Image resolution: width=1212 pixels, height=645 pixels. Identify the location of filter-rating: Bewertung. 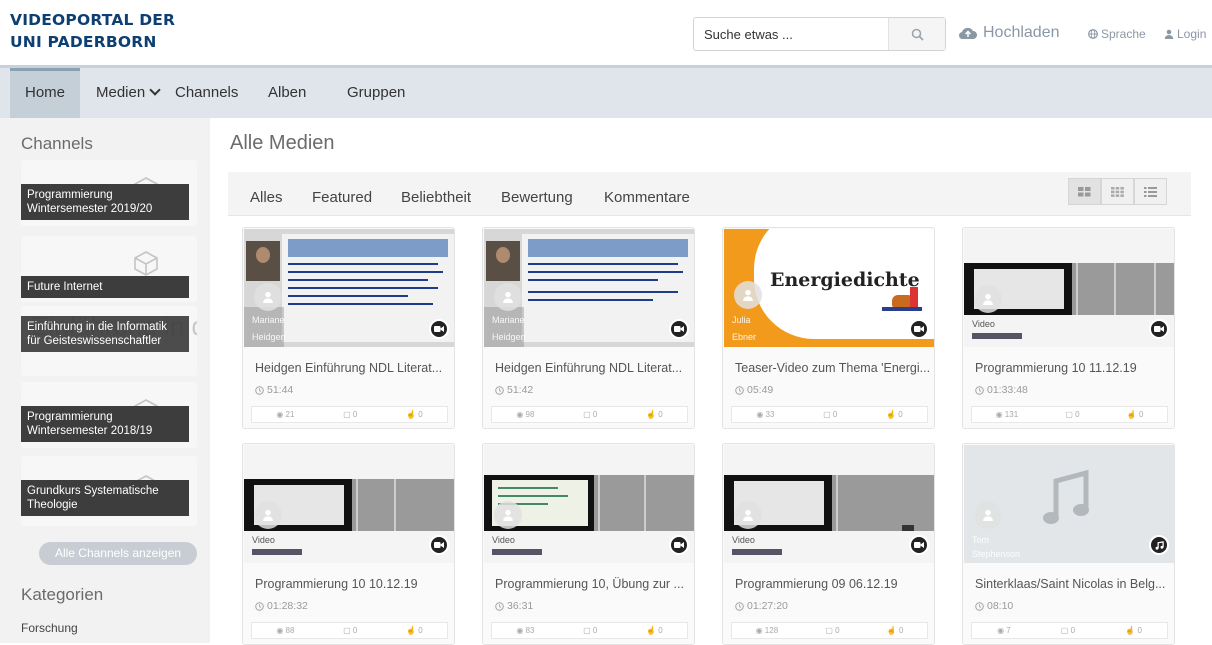
(537, 198).